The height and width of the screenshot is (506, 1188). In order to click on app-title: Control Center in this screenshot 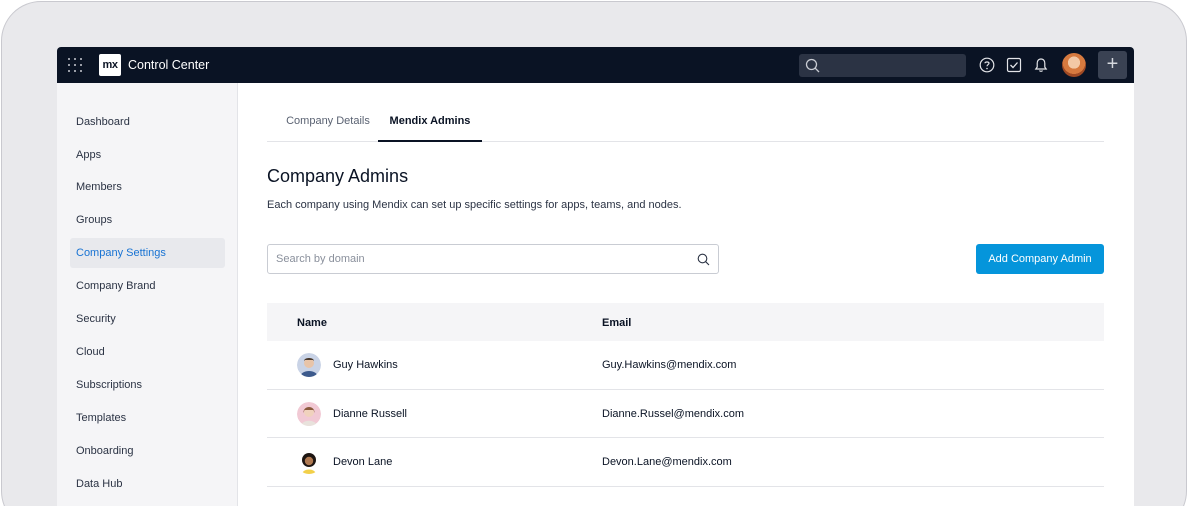, I will do `click(169, 65)`.